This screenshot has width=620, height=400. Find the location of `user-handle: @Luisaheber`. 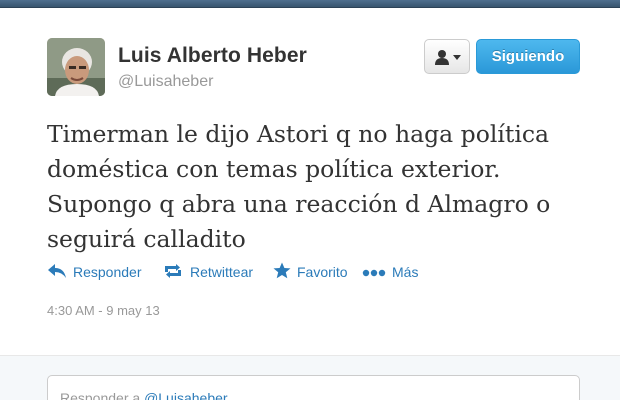

user-handle: @Luisaheber is located at coordinates (165, 82).